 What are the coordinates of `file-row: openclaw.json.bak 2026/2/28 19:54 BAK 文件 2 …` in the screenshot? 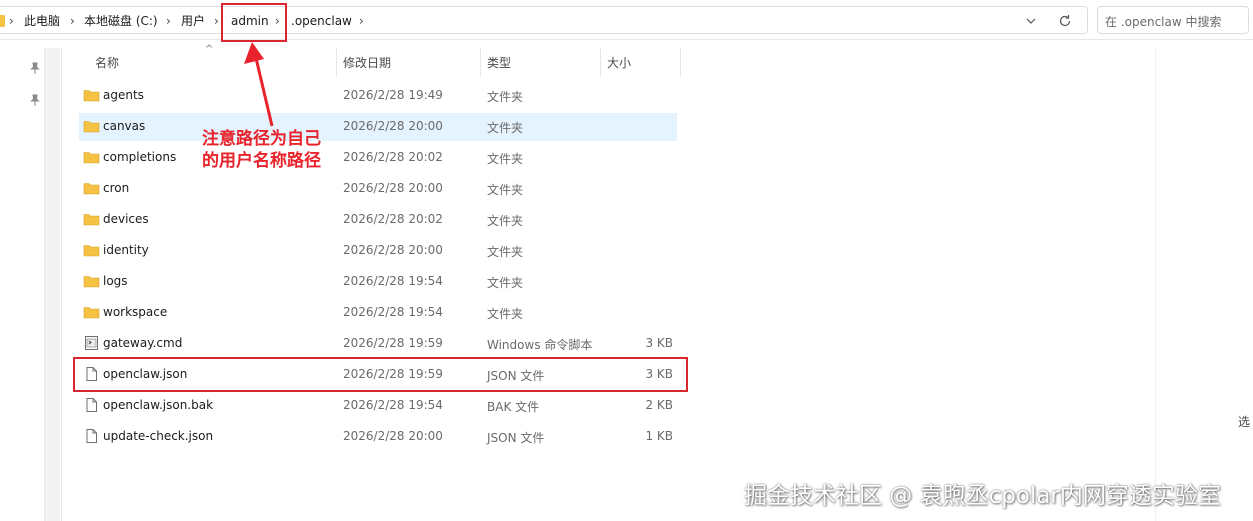 It's located at (378, 406).